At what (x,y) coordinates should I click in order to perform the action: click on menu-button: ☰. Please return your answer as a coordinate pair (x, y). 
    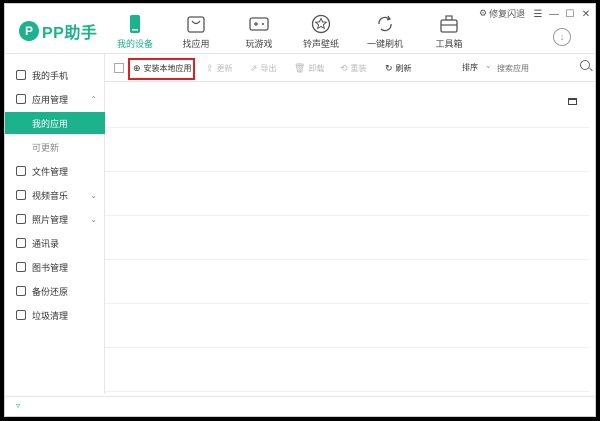
    Looking at the image, I should click on (538, 14).